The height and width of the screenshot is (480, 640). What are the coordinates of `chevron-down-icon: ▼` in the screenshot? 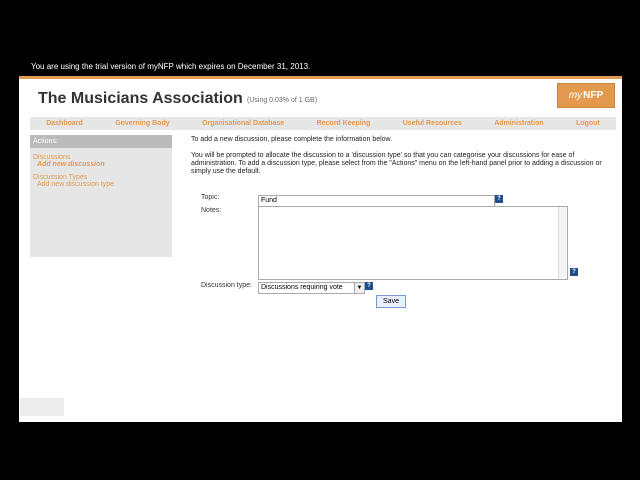 It's located at (359, 288).